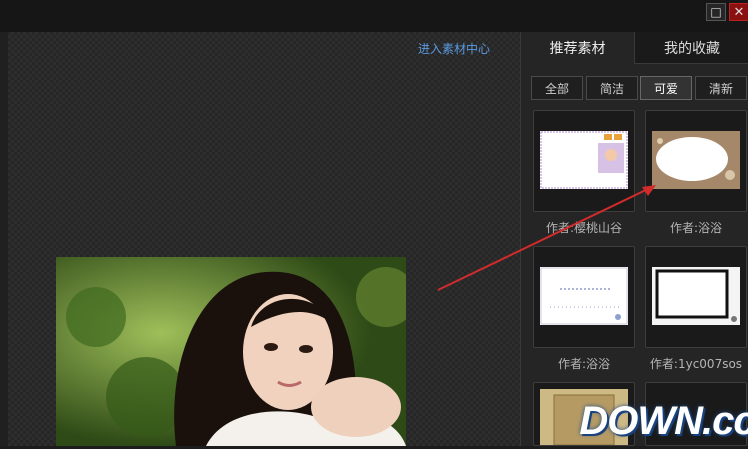  Describe the element at coordinates (4, 239) in the screenshot. I see `left-edge` at that location.